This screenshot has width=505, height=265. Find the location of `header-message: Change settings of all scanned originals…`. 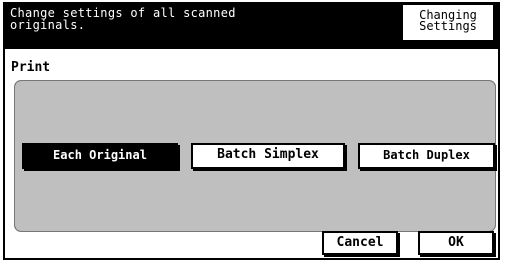

header-message: Change settings of all scanned originals… is located at coordinates (123, 19).